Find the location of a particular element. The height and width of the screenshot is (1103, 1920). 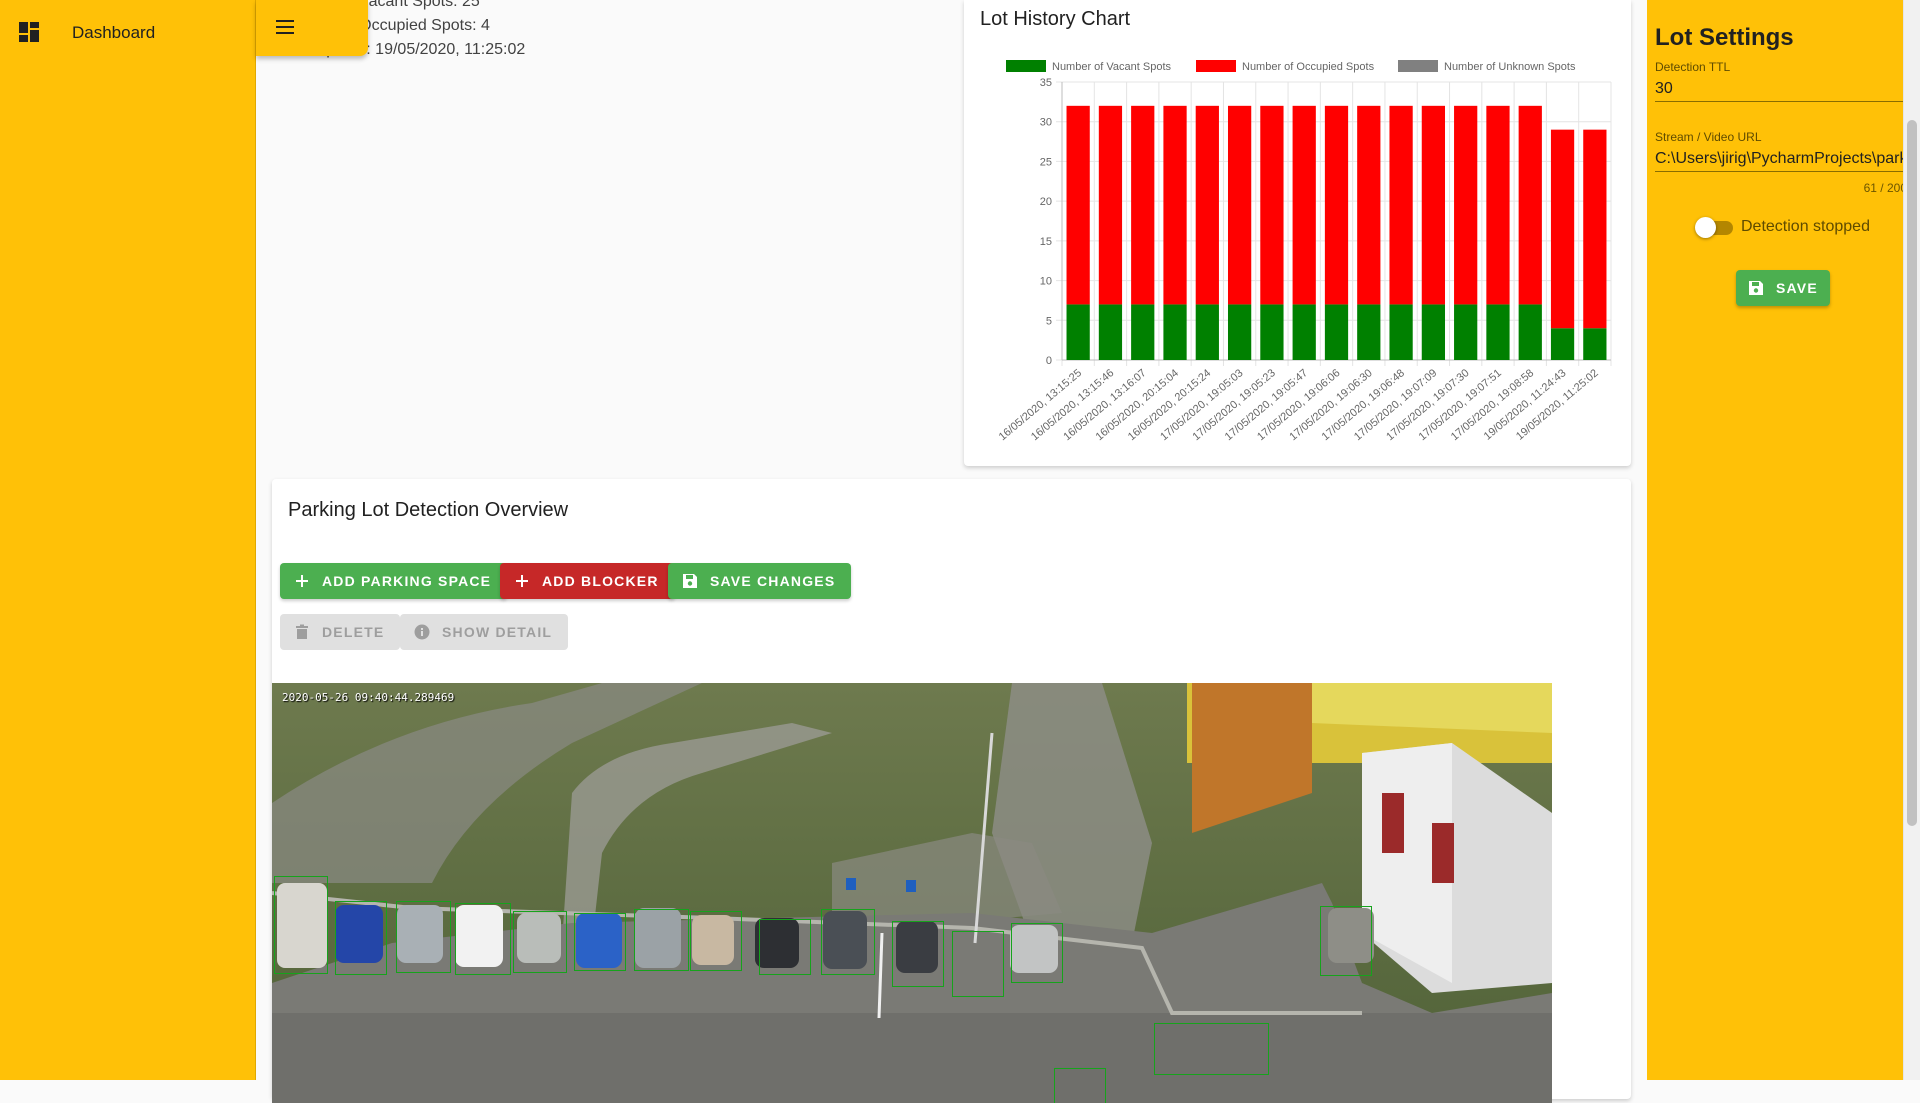

save-settings-button: SAVE is located at coordinates (1783, 288).